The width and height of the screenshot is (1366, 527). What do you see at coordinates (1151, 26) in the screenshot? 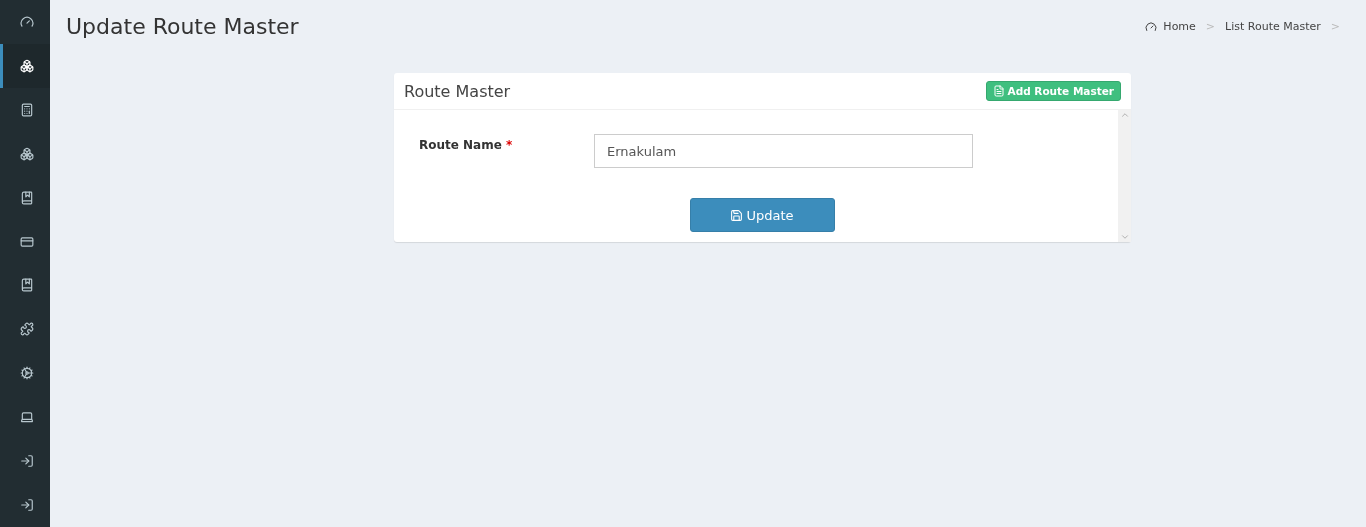
I see `dashboard-icon` at bounding box center [1151, 26].